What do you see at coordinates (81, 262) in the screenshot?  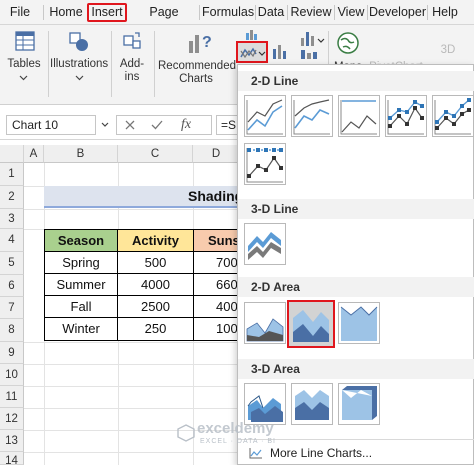 I see `table-cell: Spring` at bounding box center [81, 262].